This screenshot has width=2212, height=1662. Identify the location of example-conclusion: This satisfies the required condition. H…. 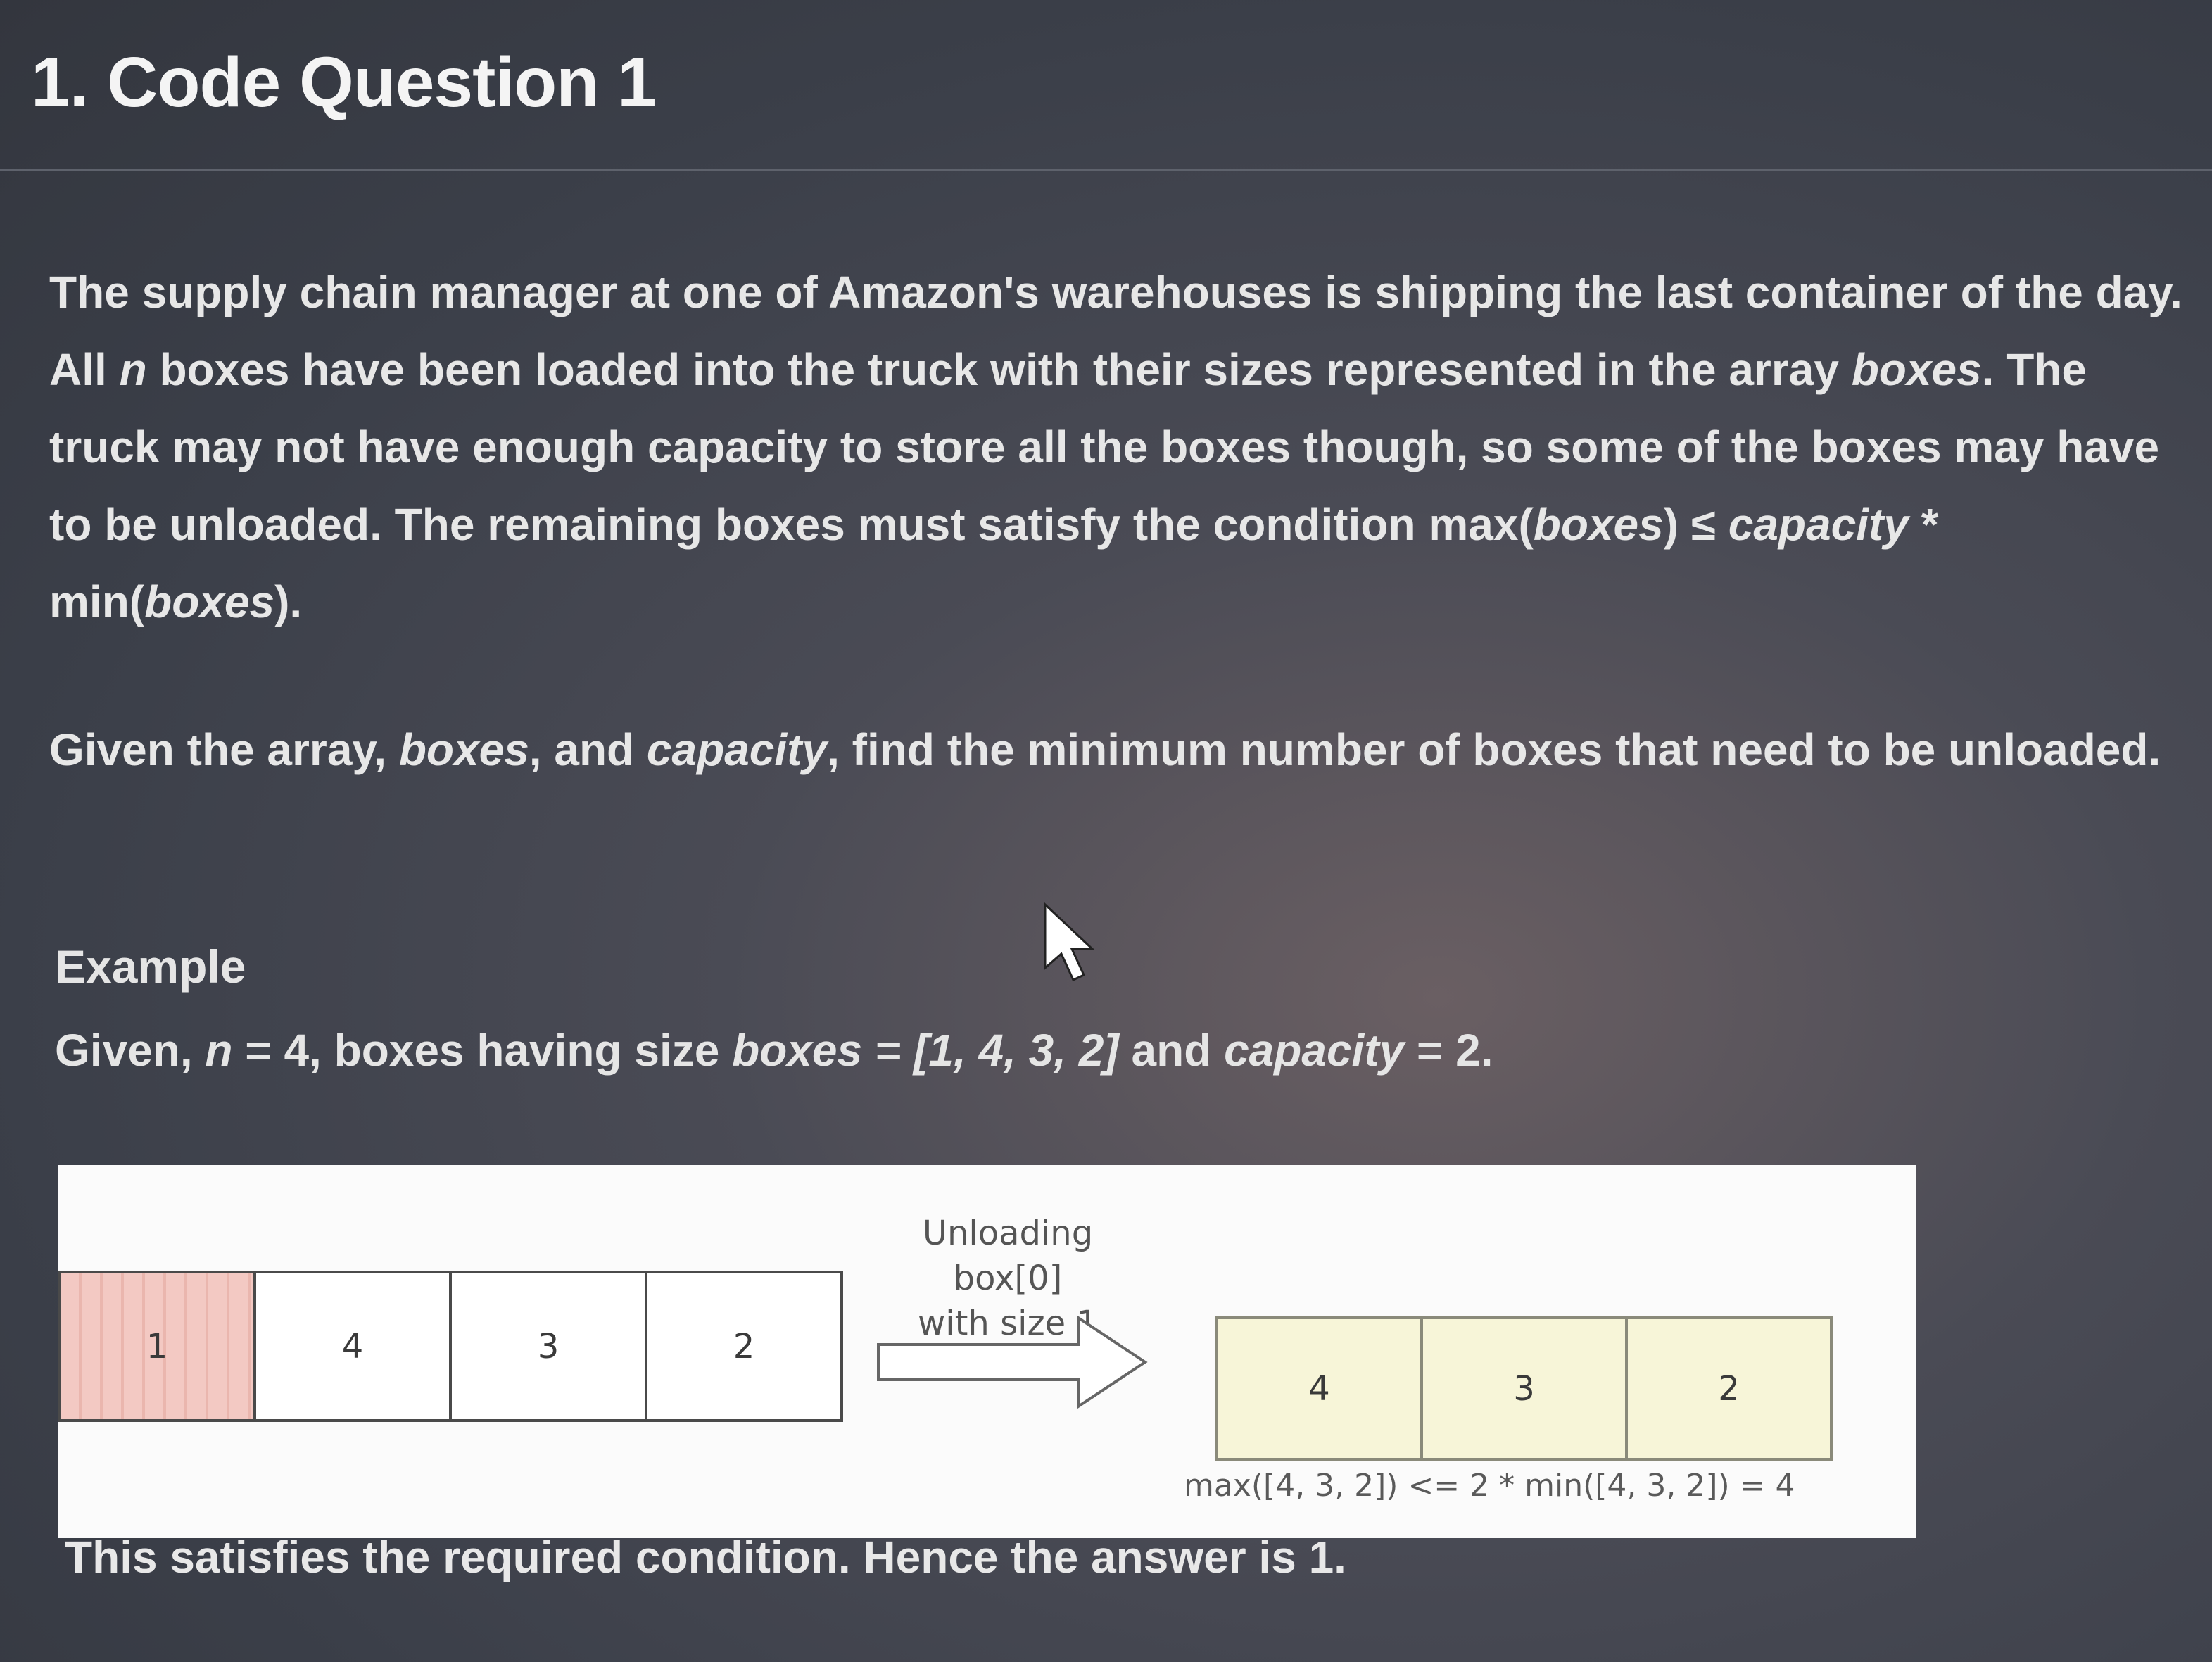
(705, 1557).